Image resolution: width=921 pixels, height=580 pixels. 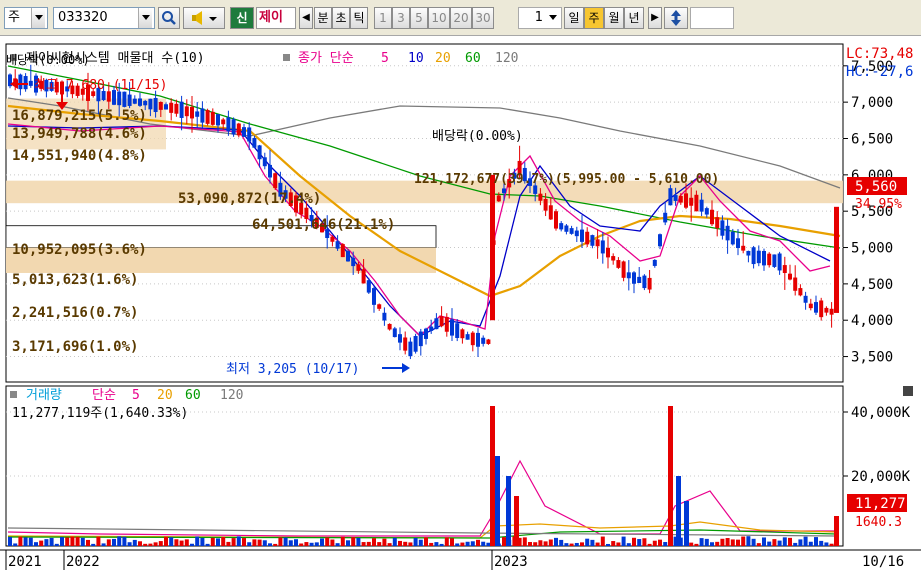 What do you see at coordinates (169, 18) in the screenshot?
I see `search-button` at bounding box center [169, 18].